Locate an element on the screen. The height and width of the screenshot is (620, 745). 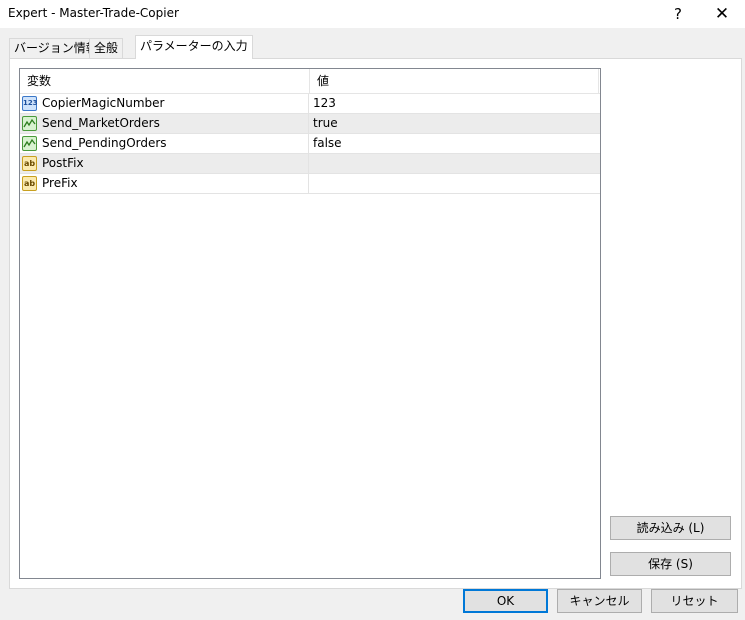
reset-button: リセット is located at coordinates (694, 601).